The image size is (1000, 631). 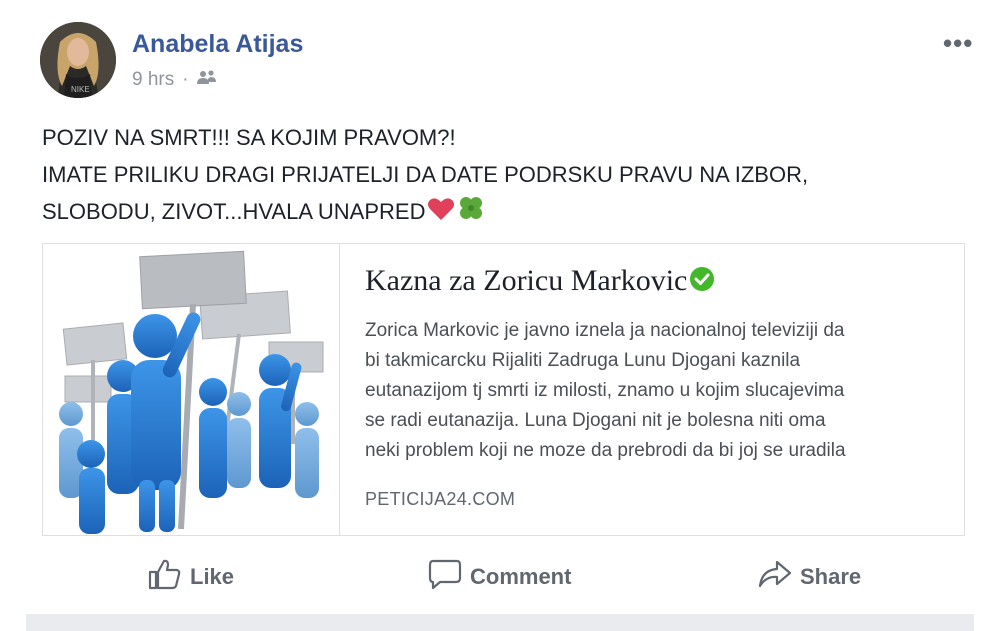 I want to click on comment-button: Comment, so click(x=499, y=577).